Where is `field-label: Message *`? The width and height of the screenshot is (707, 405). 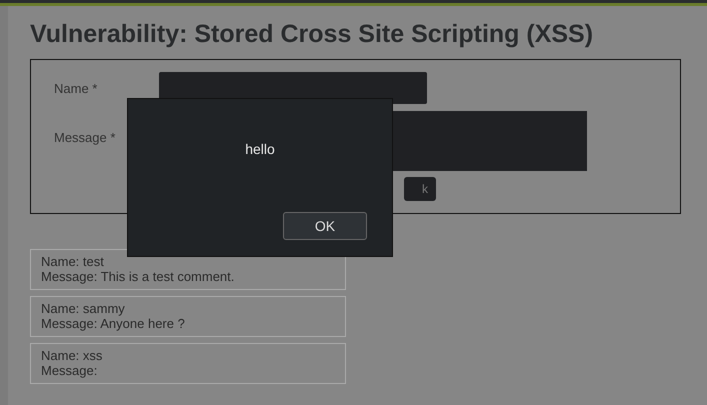 field-label: Message * is located at coordinates (85, 137).